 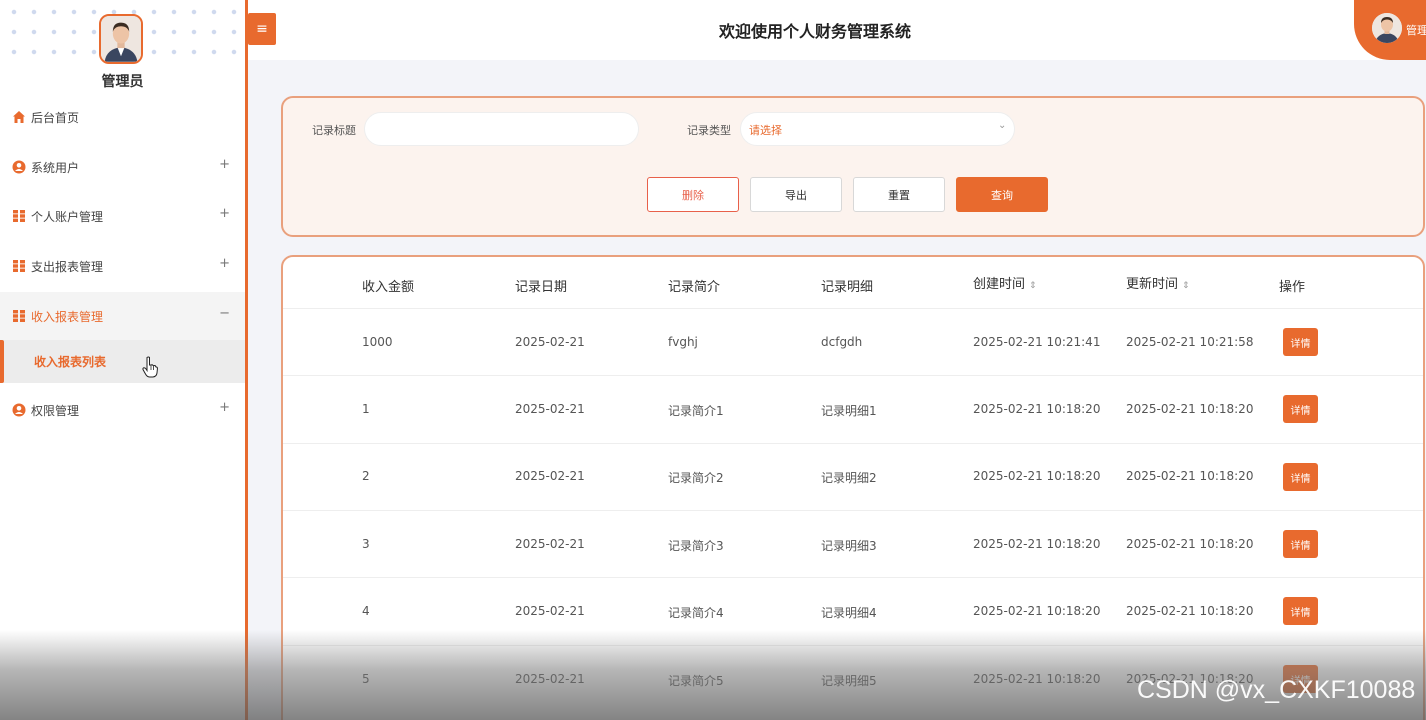 I want to click on cell-intro: 记录简介3, so click(x=696, y=546).